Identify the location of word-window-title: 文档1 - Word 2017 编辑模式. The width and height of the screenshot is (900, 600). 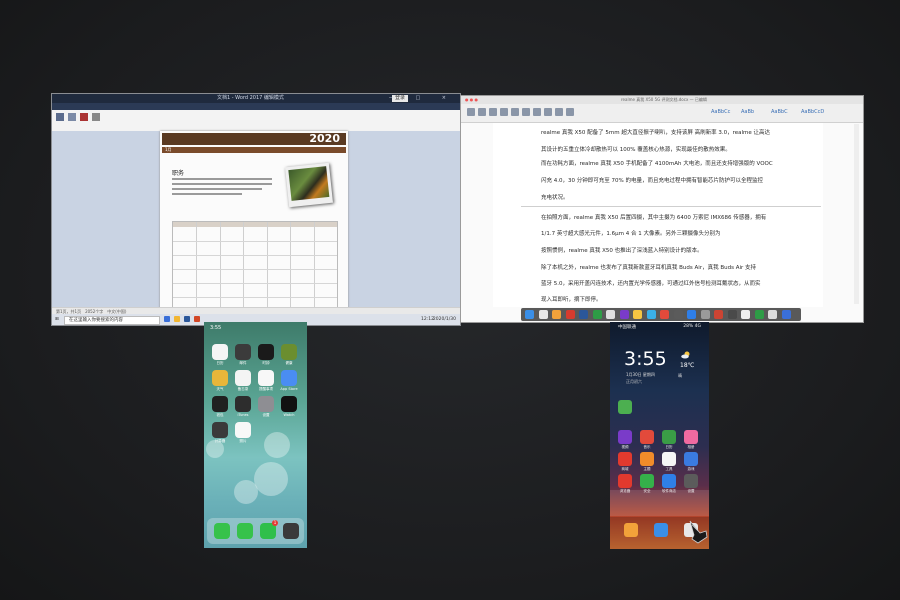
(250, 98).